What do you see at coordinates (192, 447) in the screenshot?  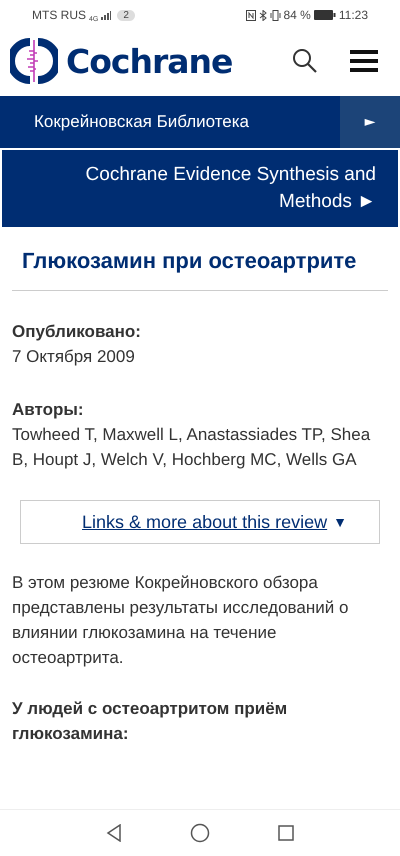 I see `meta-value: Towheed T, Maxwell L, Anastassiades TP, Shea B, Houpt J, Welch V, Hochberg MC, Wells GA` at bounding box center [192, 447].